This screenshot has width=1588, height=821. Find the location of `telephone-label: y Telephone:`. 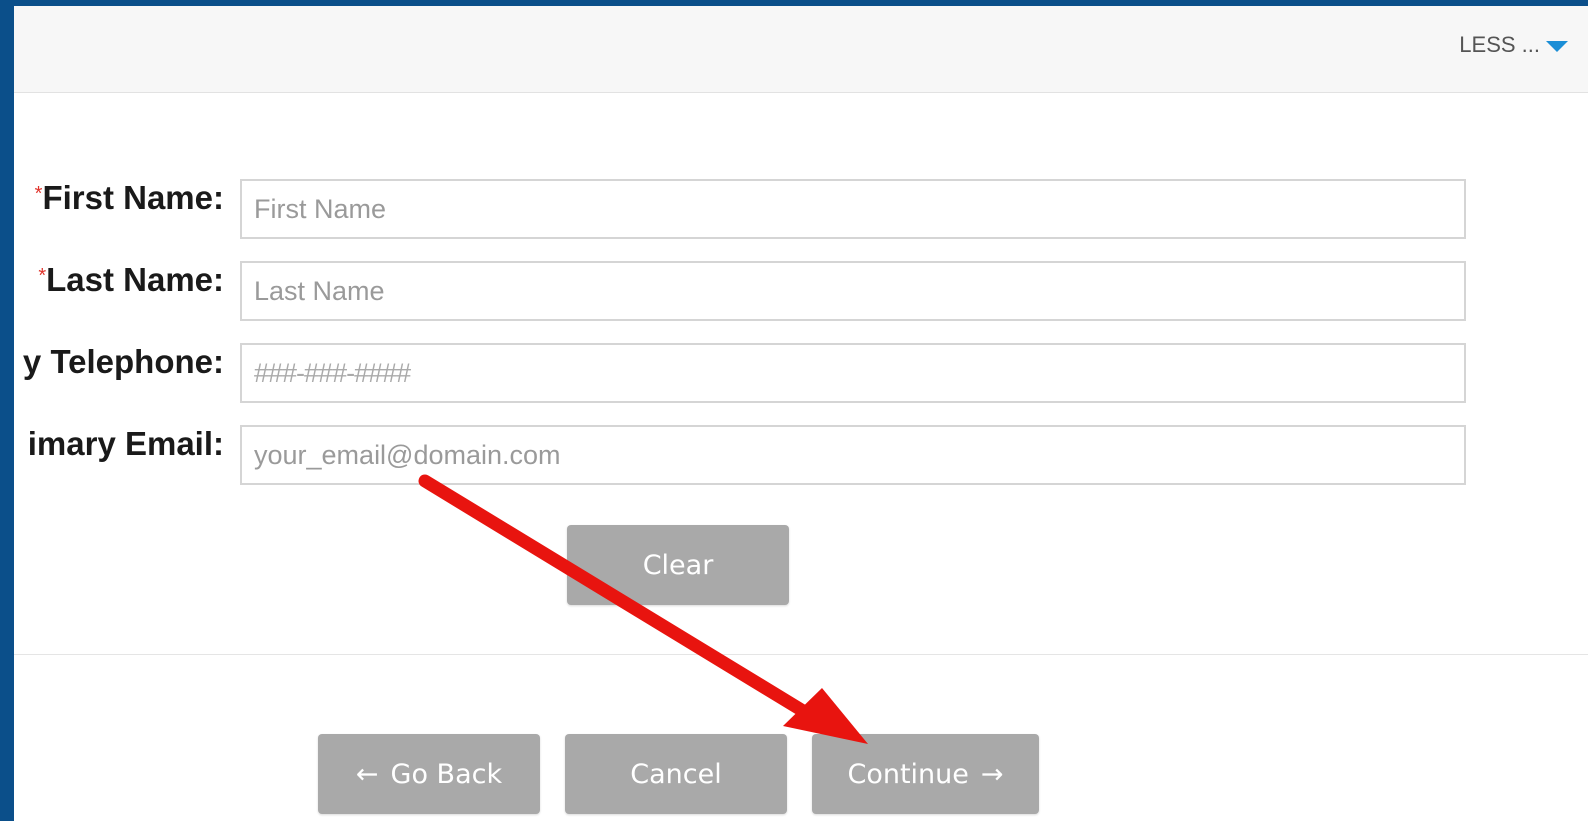

telephone-label: y Telephone: is located at coordinates (123, 361).